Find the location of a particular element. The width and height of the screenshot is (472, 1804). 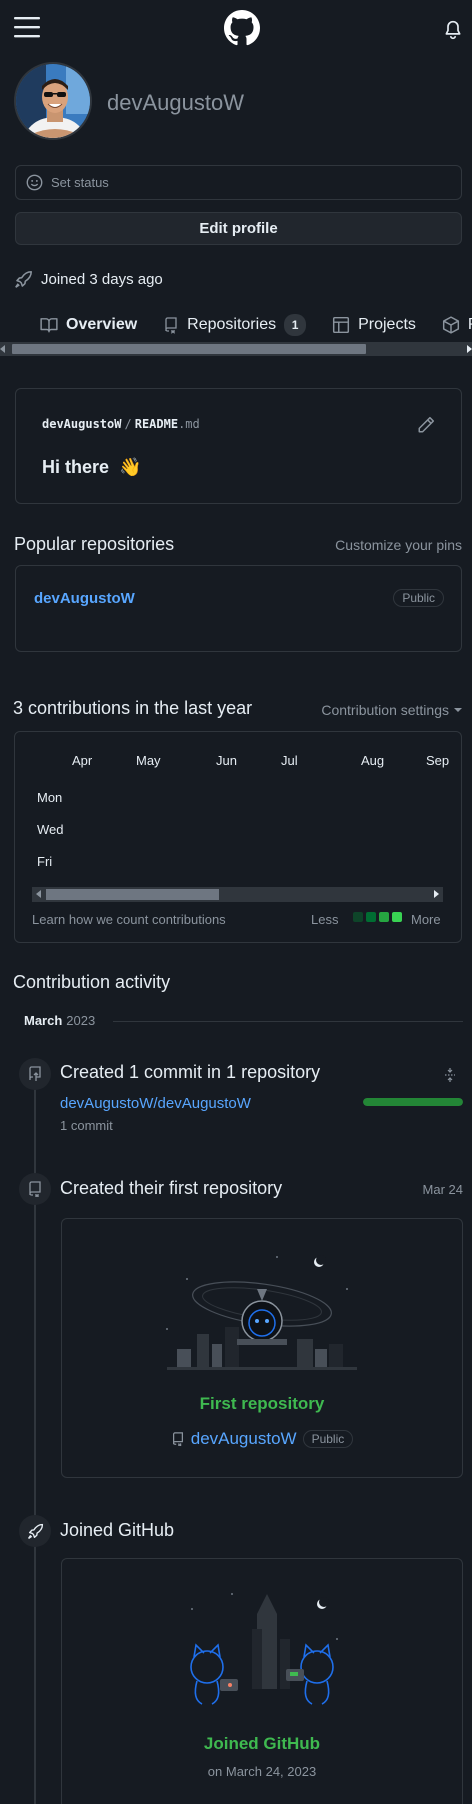

day-wed: Wed is located at coordinates (50, 829).